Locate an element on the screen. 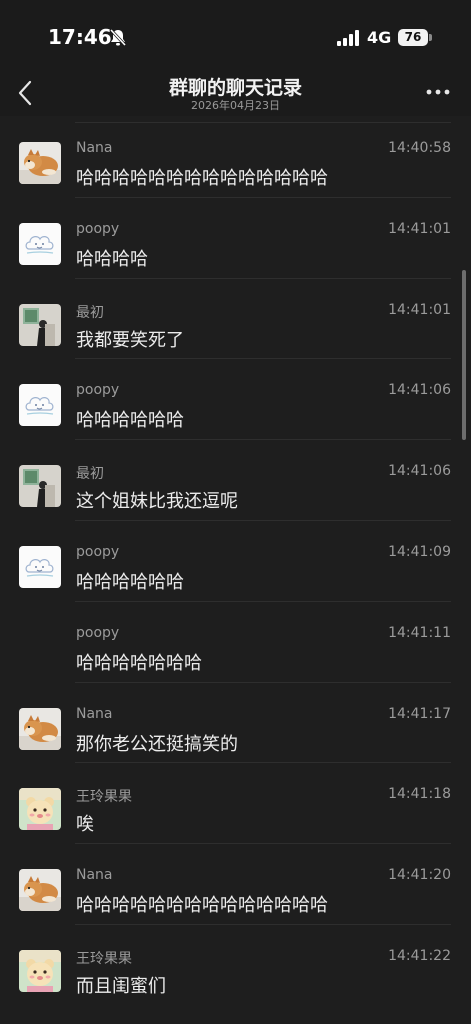 Image resolution: width=471 pixels, height=1024 pixels. avatar-empty is located at coordinates (40, 648).